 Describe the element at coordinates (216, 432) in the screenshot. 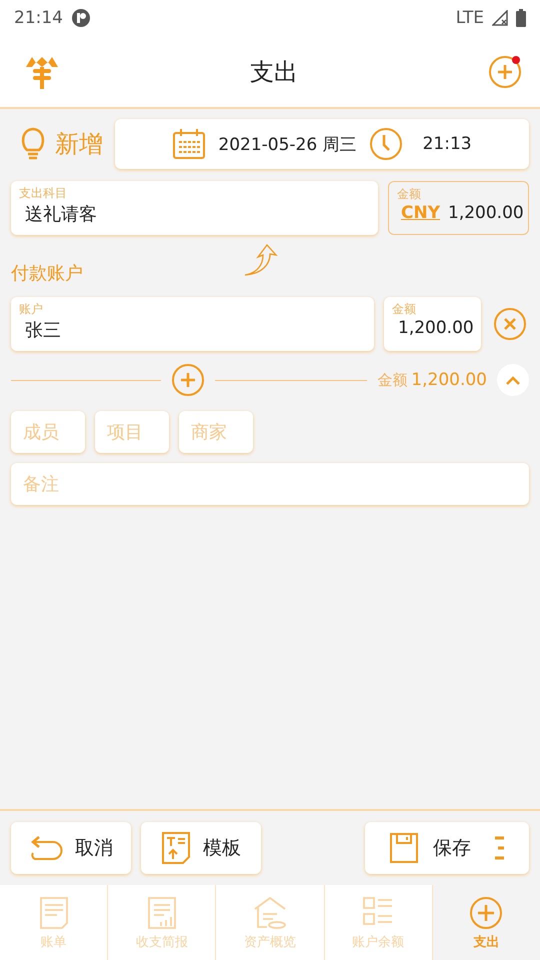

I see `tag-field: 商家` at that location.